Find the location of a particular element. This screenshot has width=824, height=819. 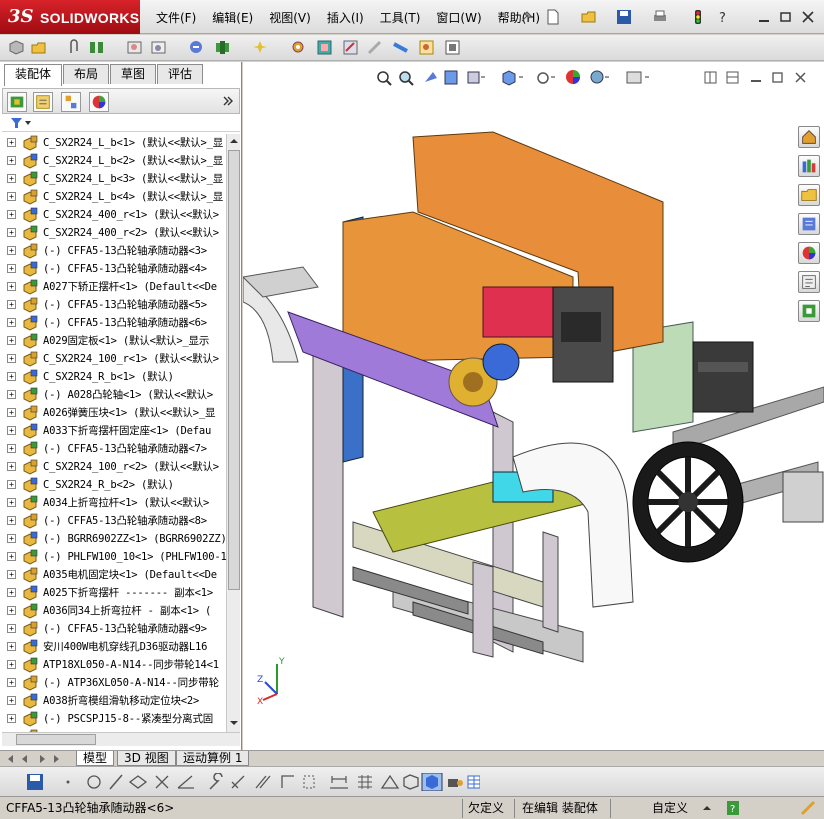

scroll-down-icon is located at coordinates (234, 723).